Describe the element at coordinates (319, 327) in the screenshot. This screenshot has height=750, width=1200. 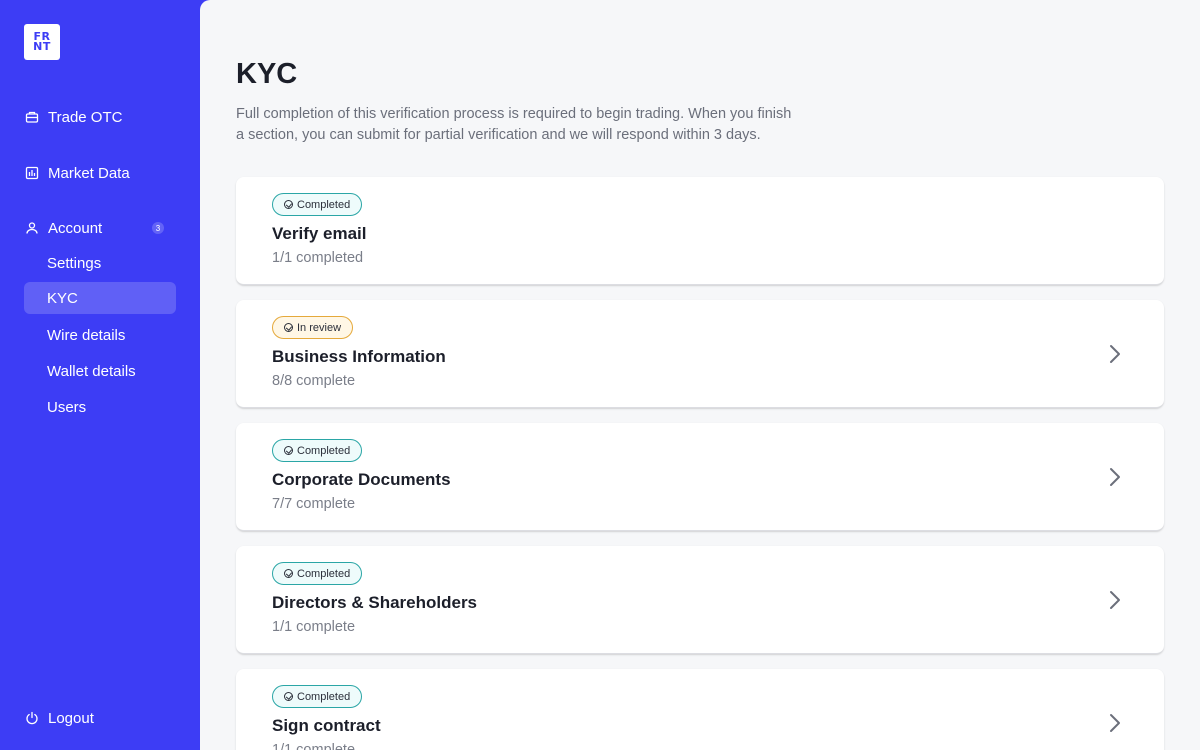
I see `status-label: In review` at that location.